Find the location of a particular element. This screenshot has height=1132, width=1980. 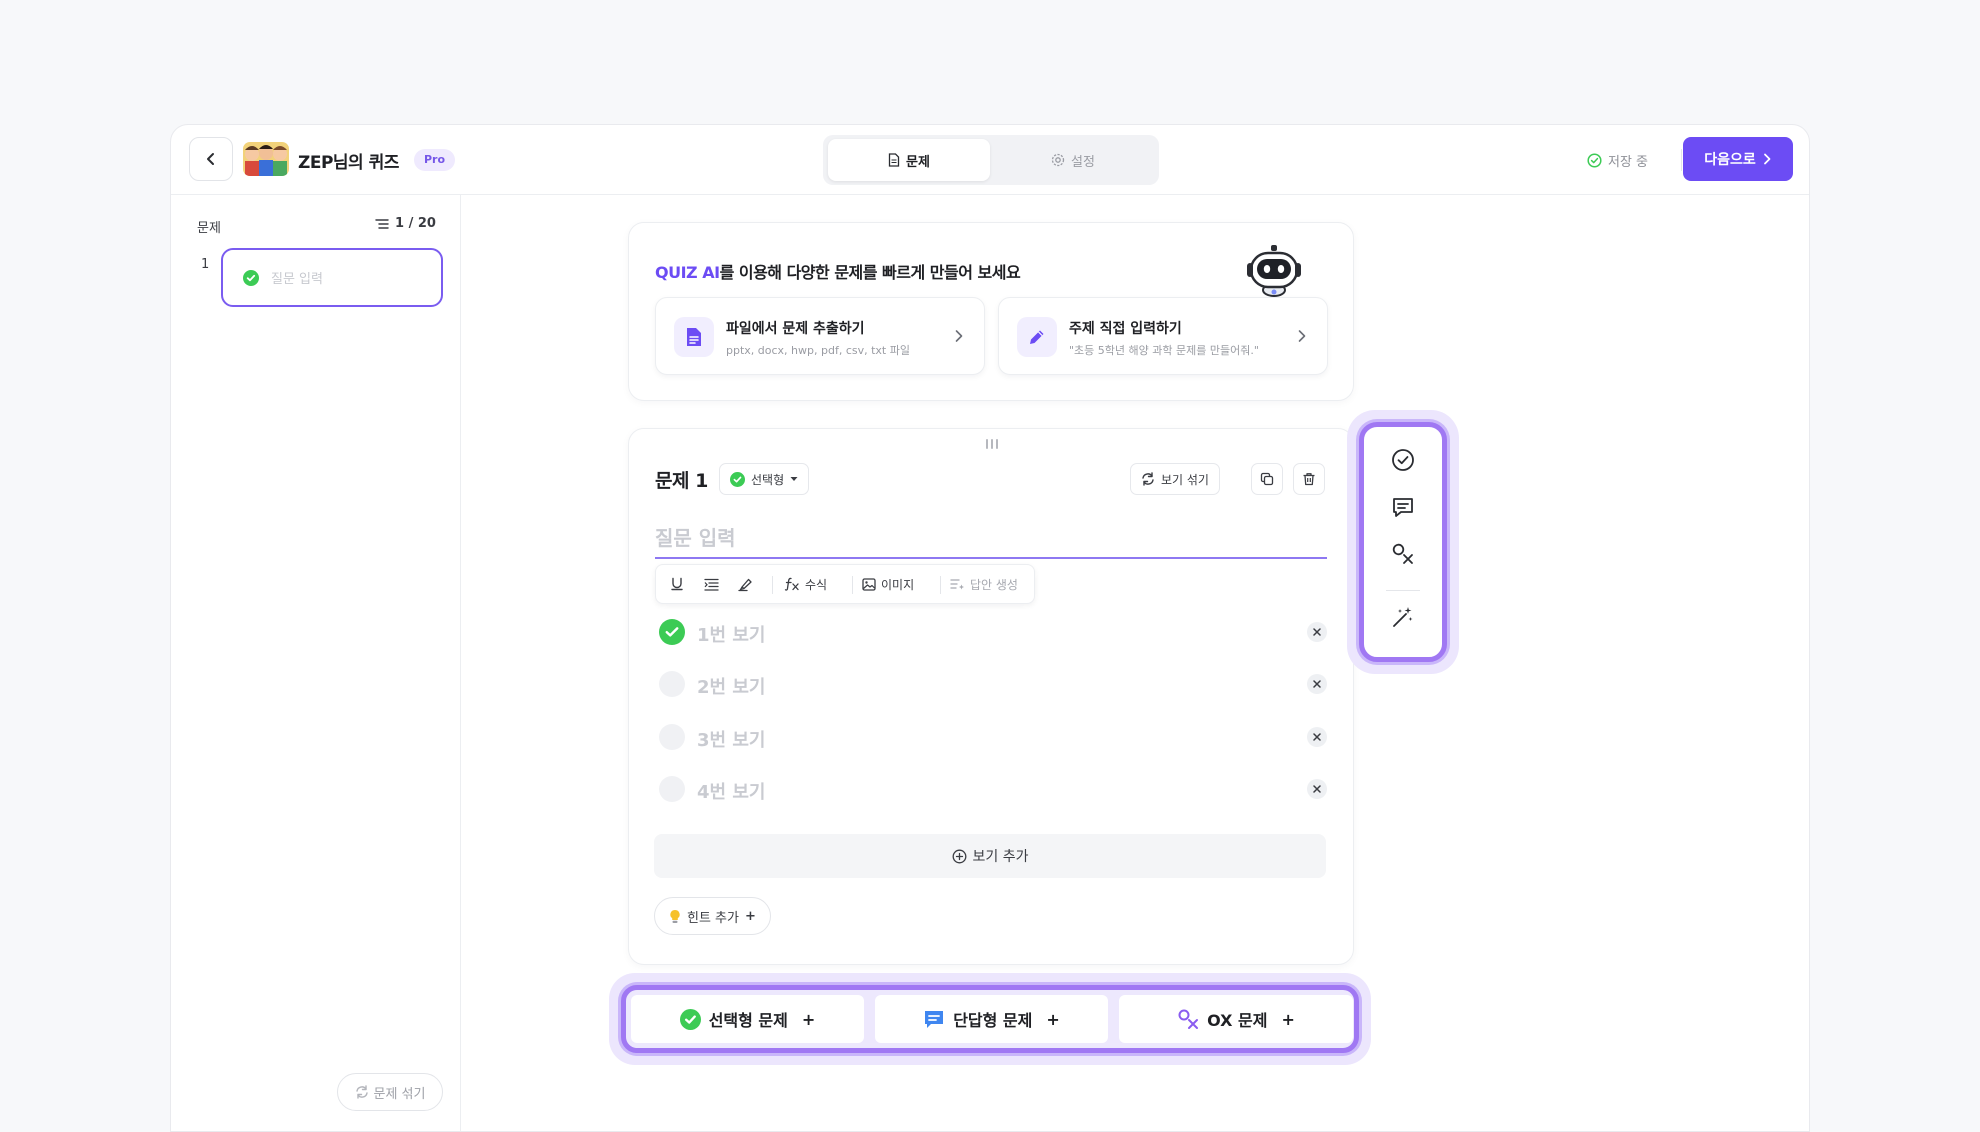

list-sparkle-icon is located at coordinates (957, 583).